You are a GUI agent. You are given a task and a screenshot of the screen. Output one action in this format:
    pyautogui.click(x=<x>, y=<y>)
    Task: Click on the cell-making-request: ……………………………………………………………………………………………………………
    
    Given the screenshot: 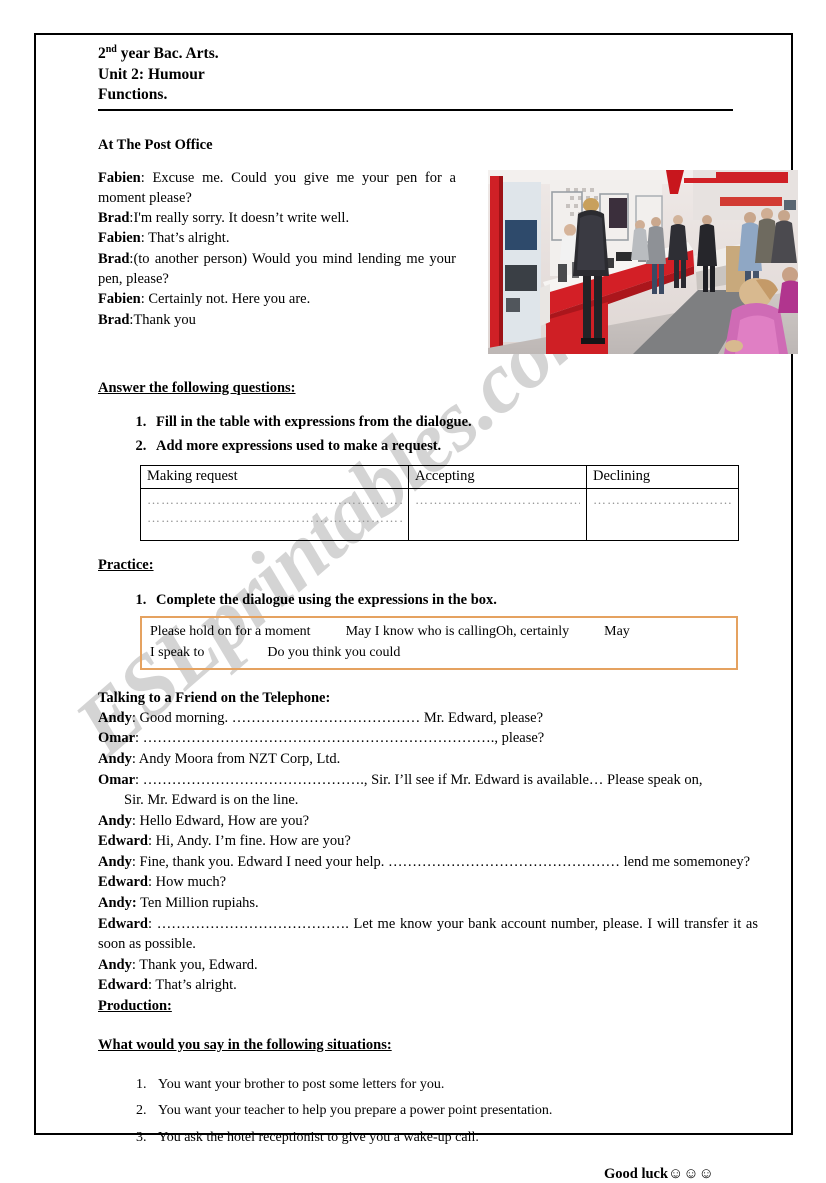 What is the action you would take?
    pyautogui.click(x=274, y=515)
    